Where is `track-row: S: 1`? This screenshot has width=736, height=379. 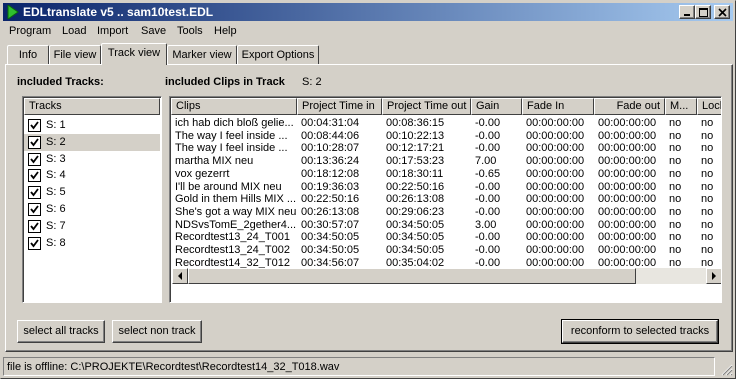 track-row: S: 1 is located at coordinates (92, 125).